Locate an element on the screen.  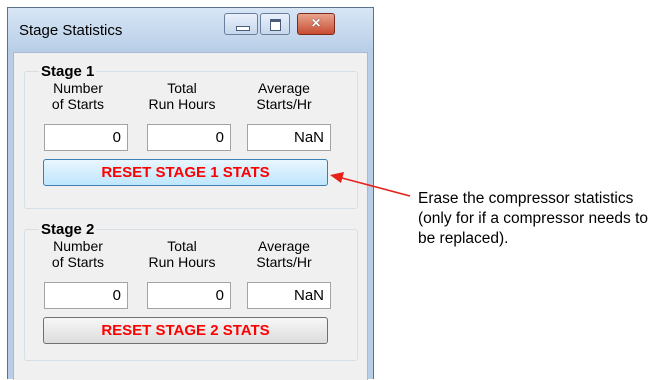
minimize-icon is located at coordinates (243, 28).